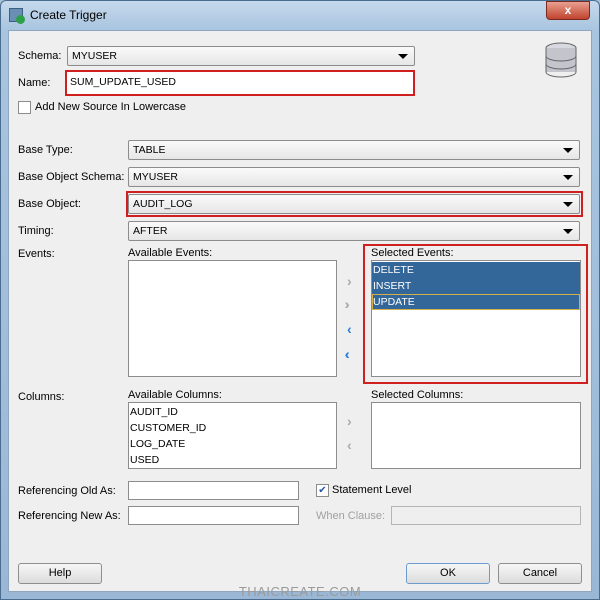 The image size is (600, 600). What do you see at coordinates (232, 428) in the screenshot?
I see `list-item: CUSTOMER_ID` at bounding box center [232, 428].